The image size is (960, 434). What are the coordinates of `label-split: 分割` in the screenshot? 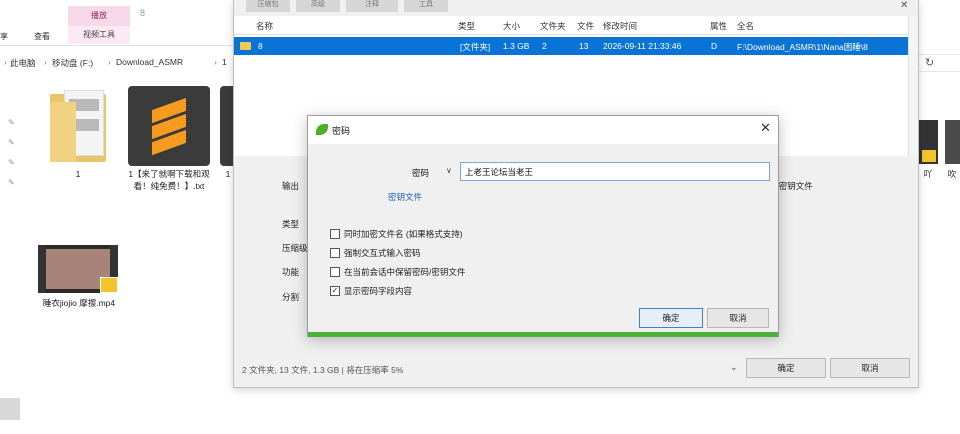 It's located at (291, 297).